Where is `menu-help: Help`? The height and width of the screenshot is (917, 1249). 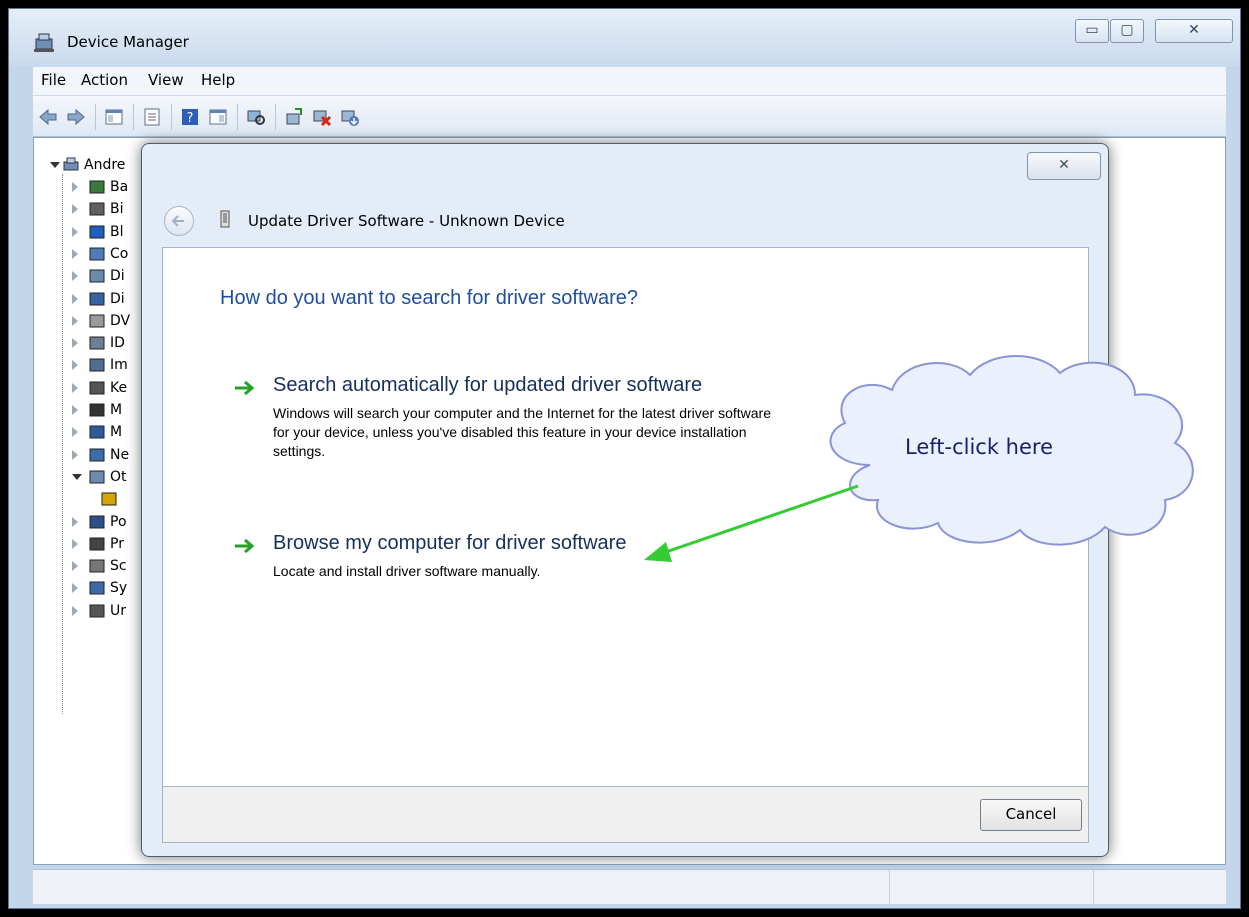
menu-help: Help is located at coordinates (218, 80).